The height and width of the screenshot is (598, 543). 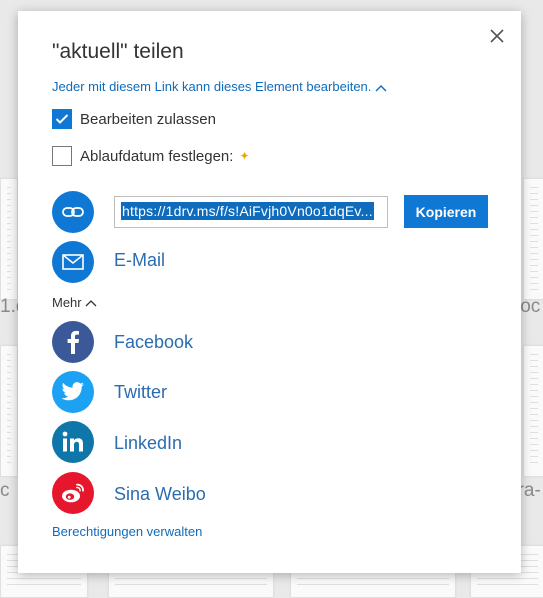 What do you see at coordinates (139, 260) in the screenshot?
I see `email-link: E-Mail` at bounding box center [139, 260].